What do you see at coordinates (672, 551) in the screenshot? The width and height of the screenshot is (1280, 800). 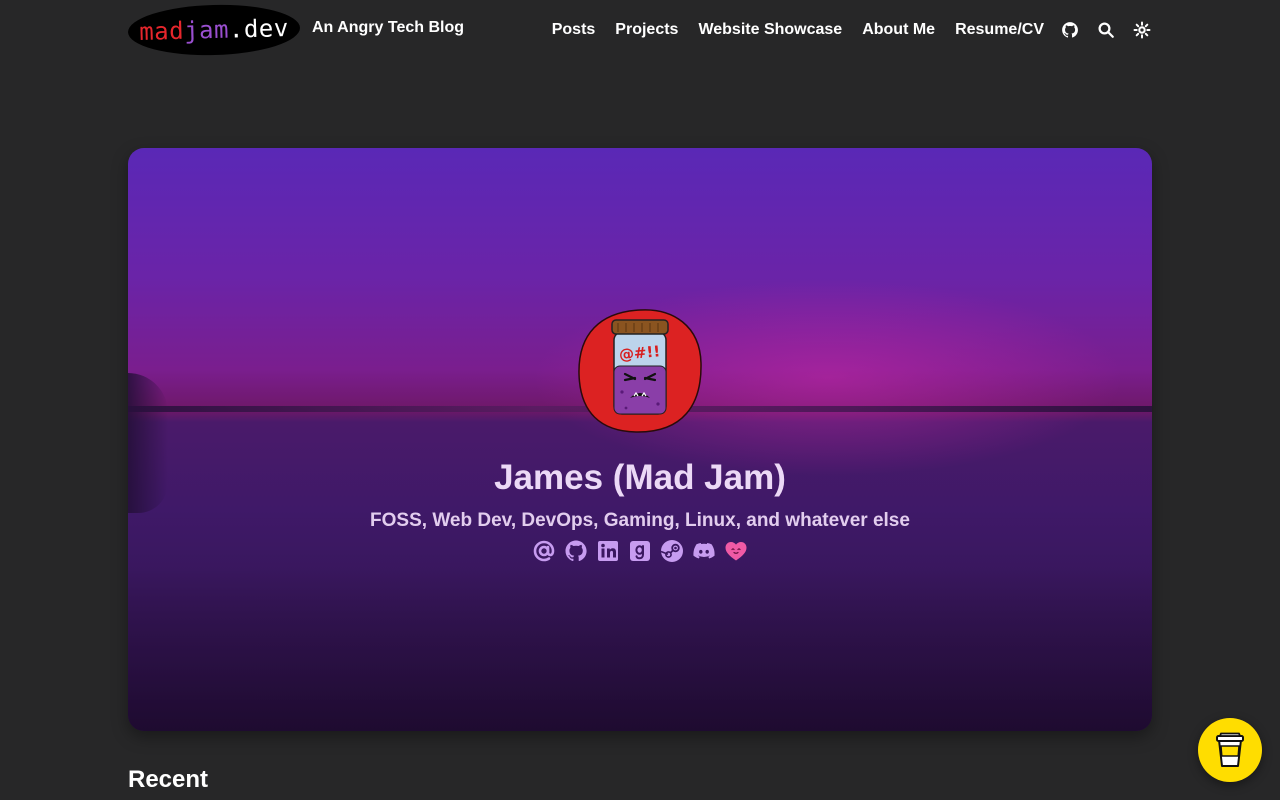 I see `steam-icon` at bounding box center [672, 551].